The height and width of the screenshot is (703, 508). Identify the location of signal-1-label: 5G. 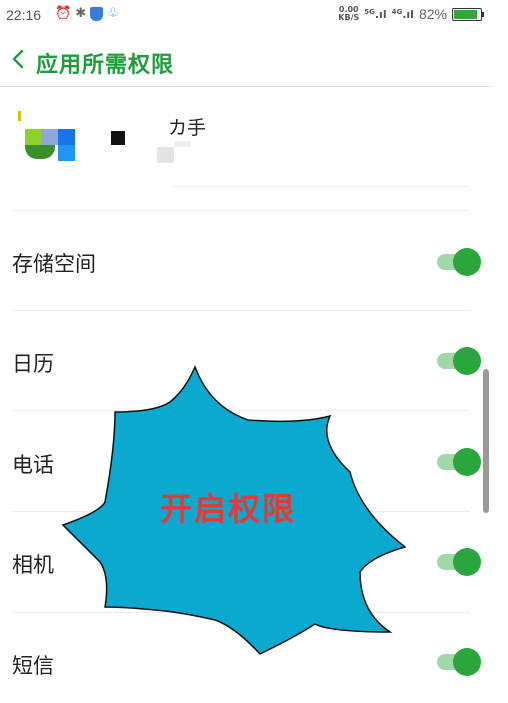
(369, 11).